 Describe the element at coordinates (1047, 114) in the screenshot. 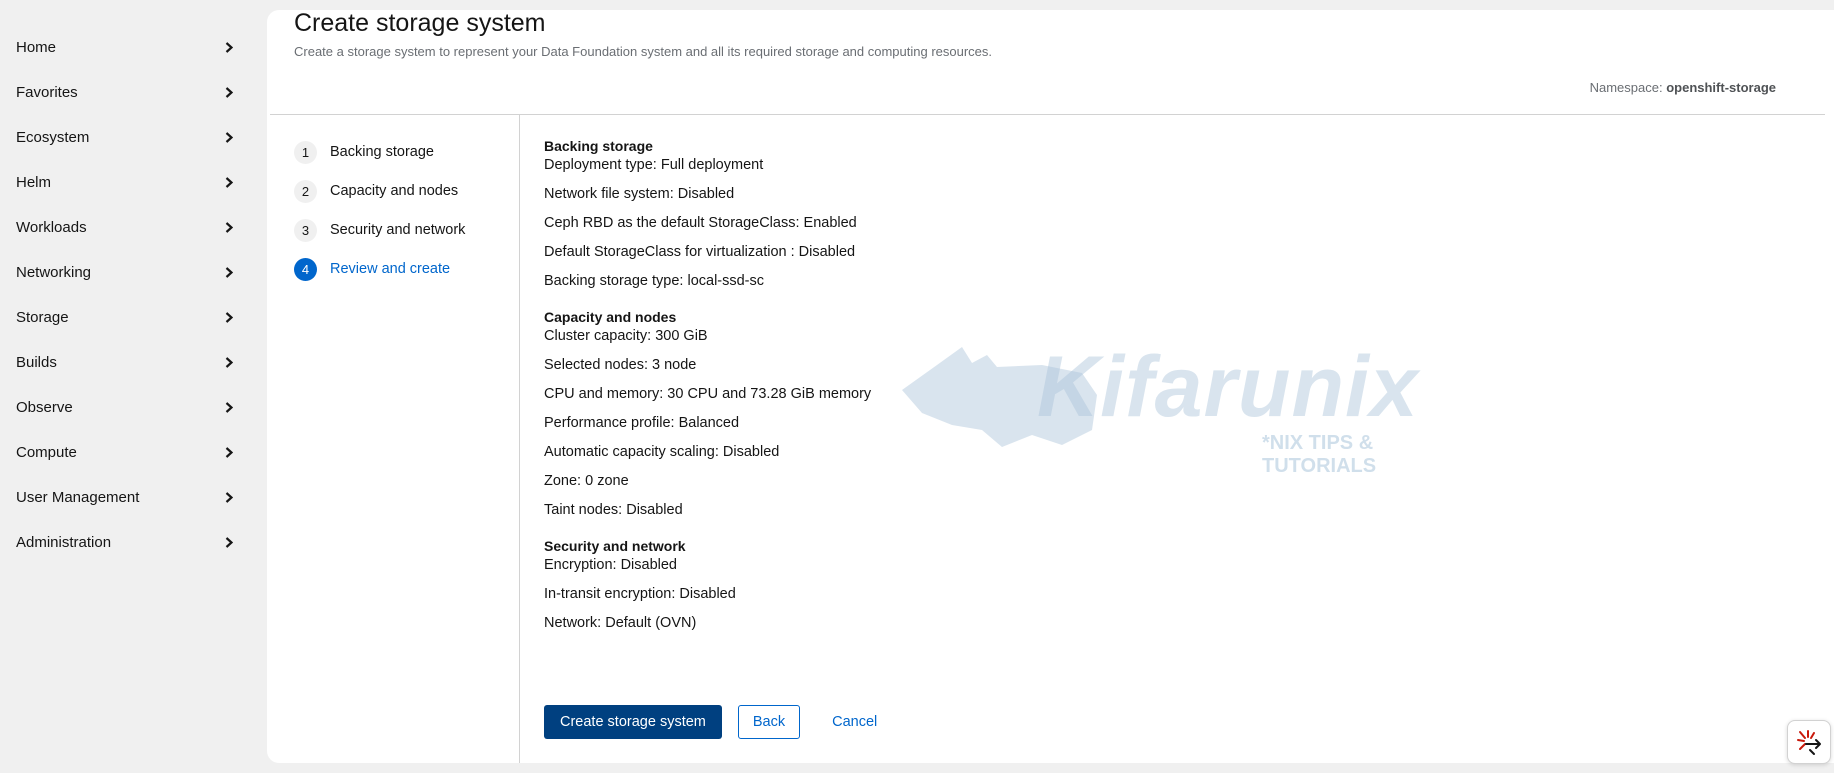

I see `header-divider` at that location.